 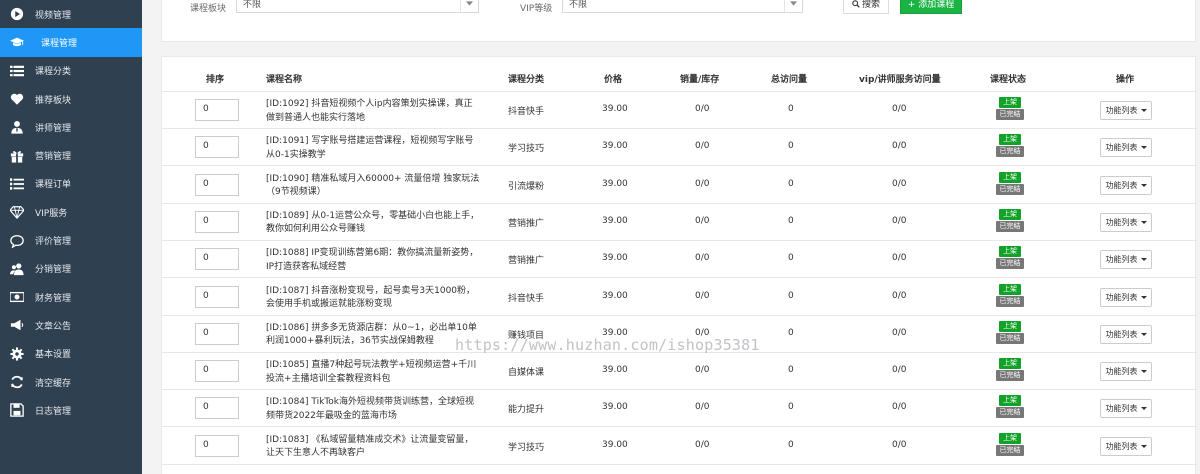 What do you see at coordinates (682, 6) in the screenshot?
I see `vip-select: 不限` at bounding box center [682, 6].